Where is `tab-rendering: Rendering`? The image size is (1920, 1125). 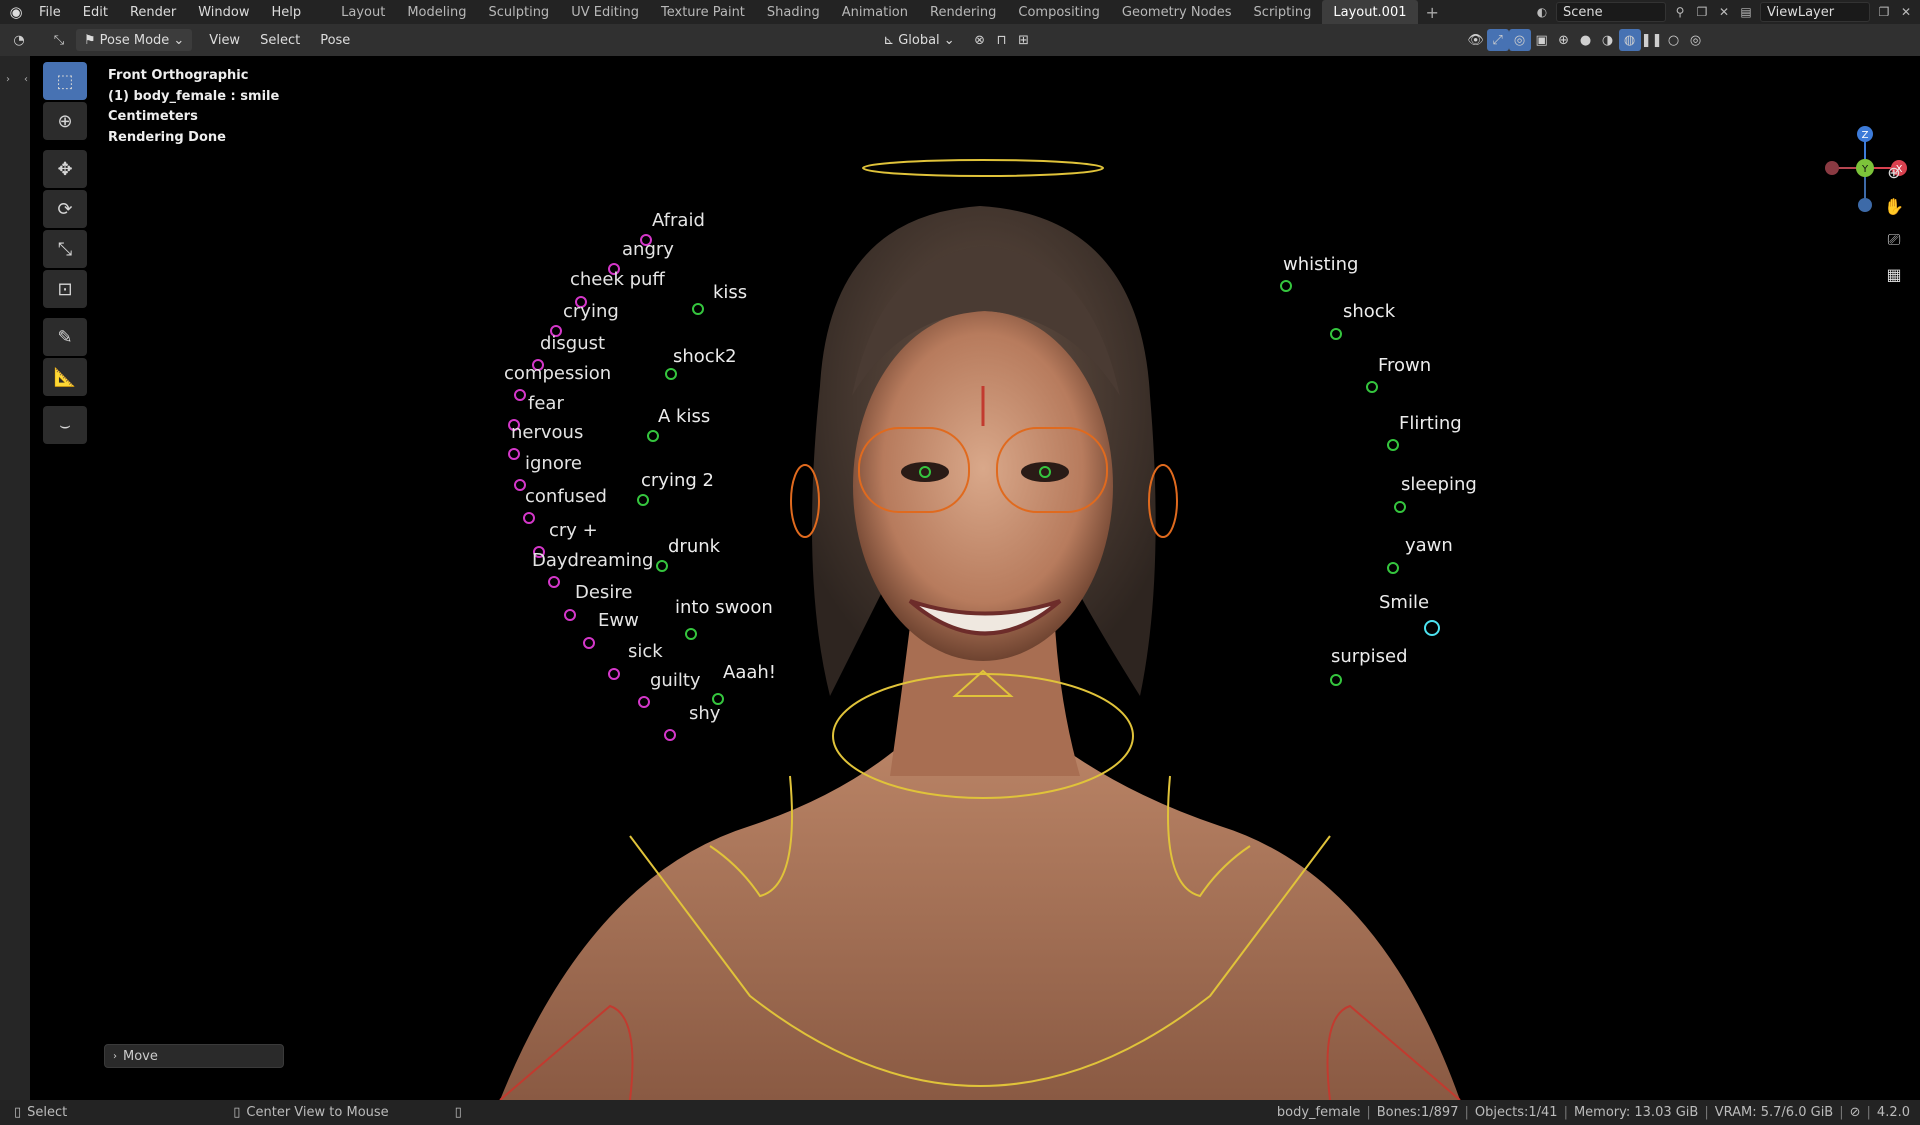 tab-rendering: Rendering is located at coordinates (963, 12).